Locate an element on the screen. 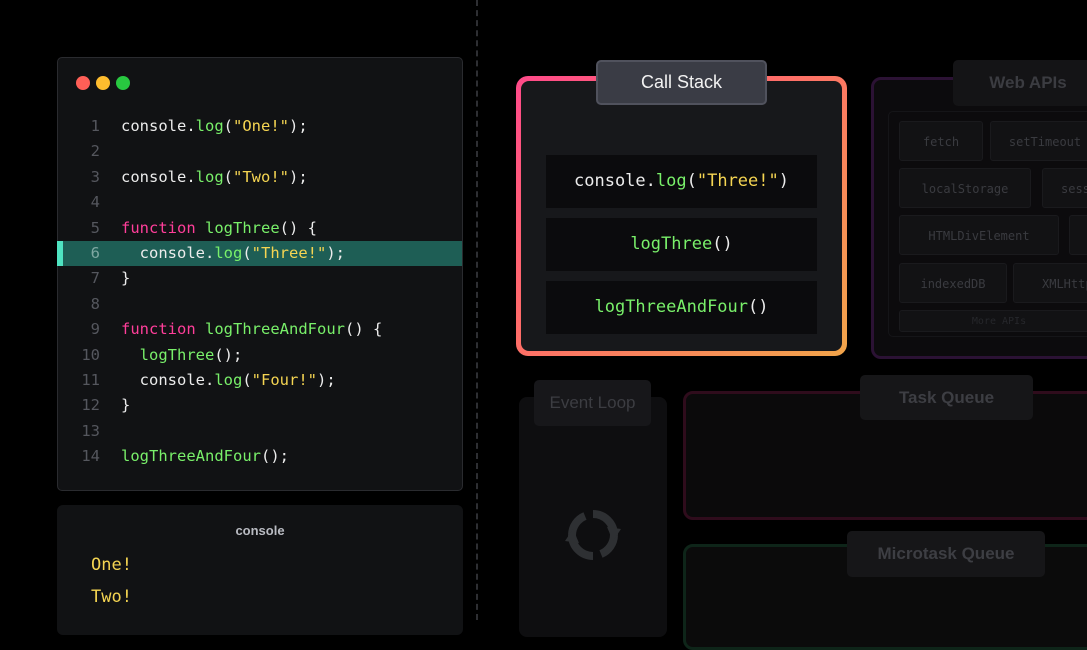 Image resolution: width=1087 pixels, height=650 pixels. console-panel: console One! Two! is located at coordinates (260, 570).